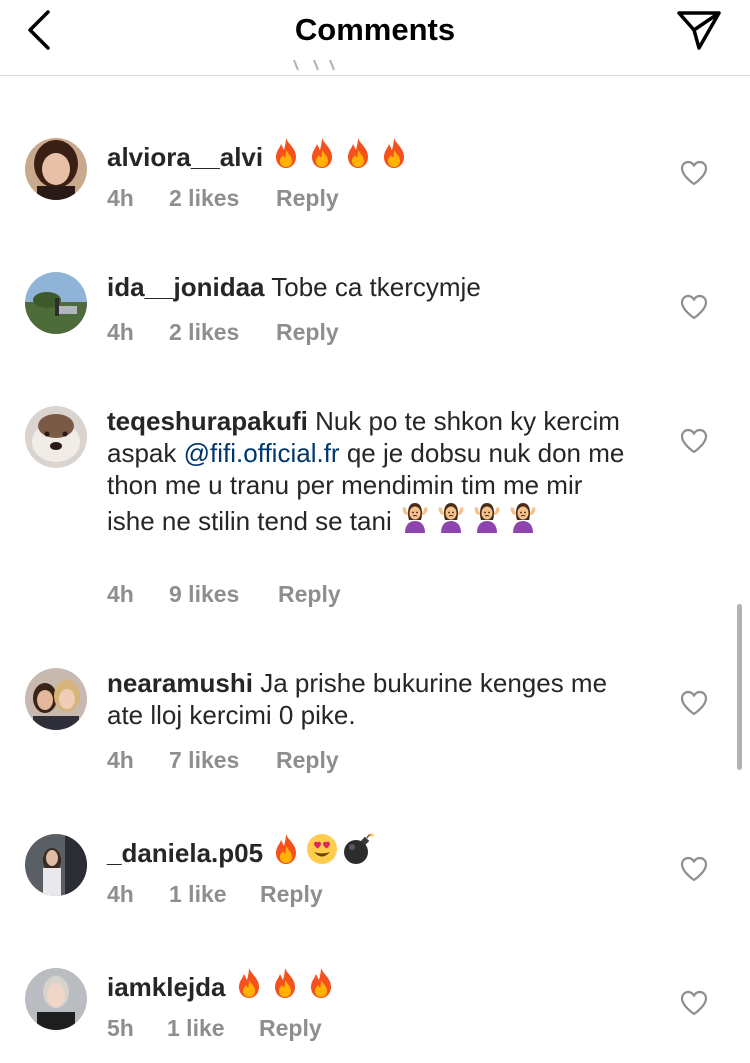  Describe the element at coordinates (376, 287) in the screenshot. I see `comment-text: Tobe ca tkercymje` at that location.